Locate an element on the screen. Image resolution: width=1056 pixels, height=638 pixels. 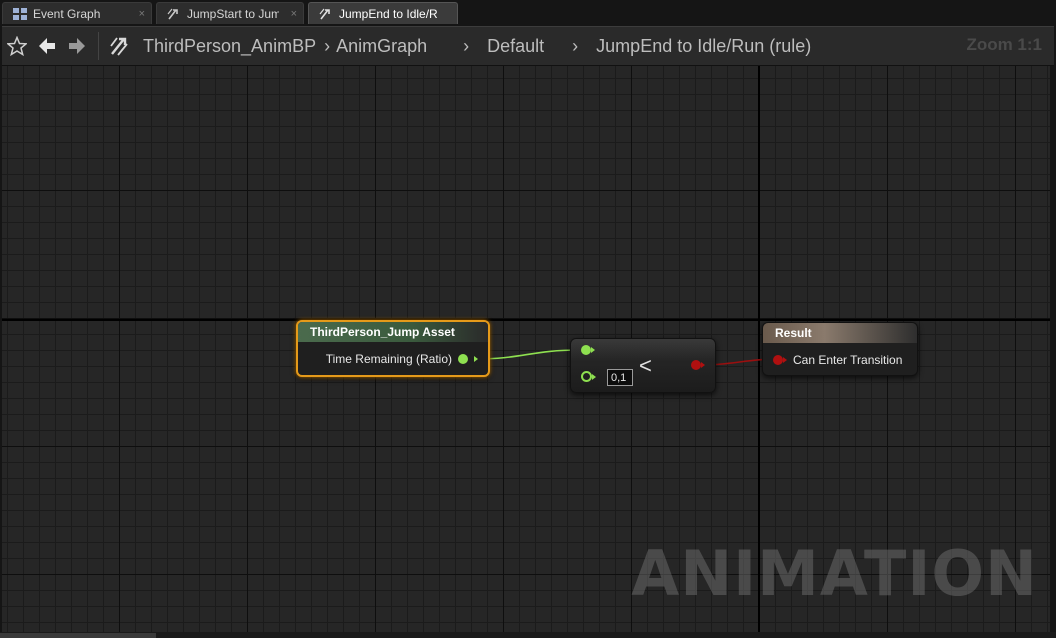
tab-event-graph: Event Graph × is located at coordinates (77, 13).